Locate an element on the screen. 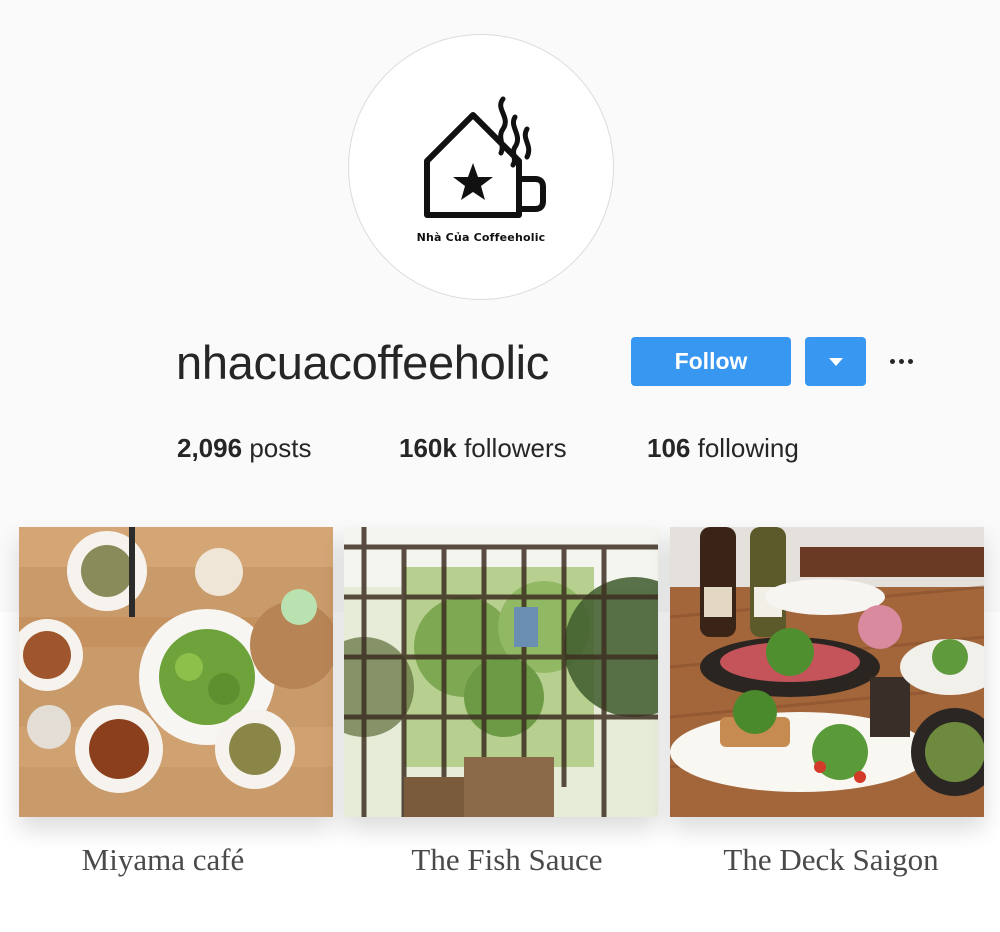 The image size is (1000, 932). dining-table-photo is located at coordinates (827, 672).